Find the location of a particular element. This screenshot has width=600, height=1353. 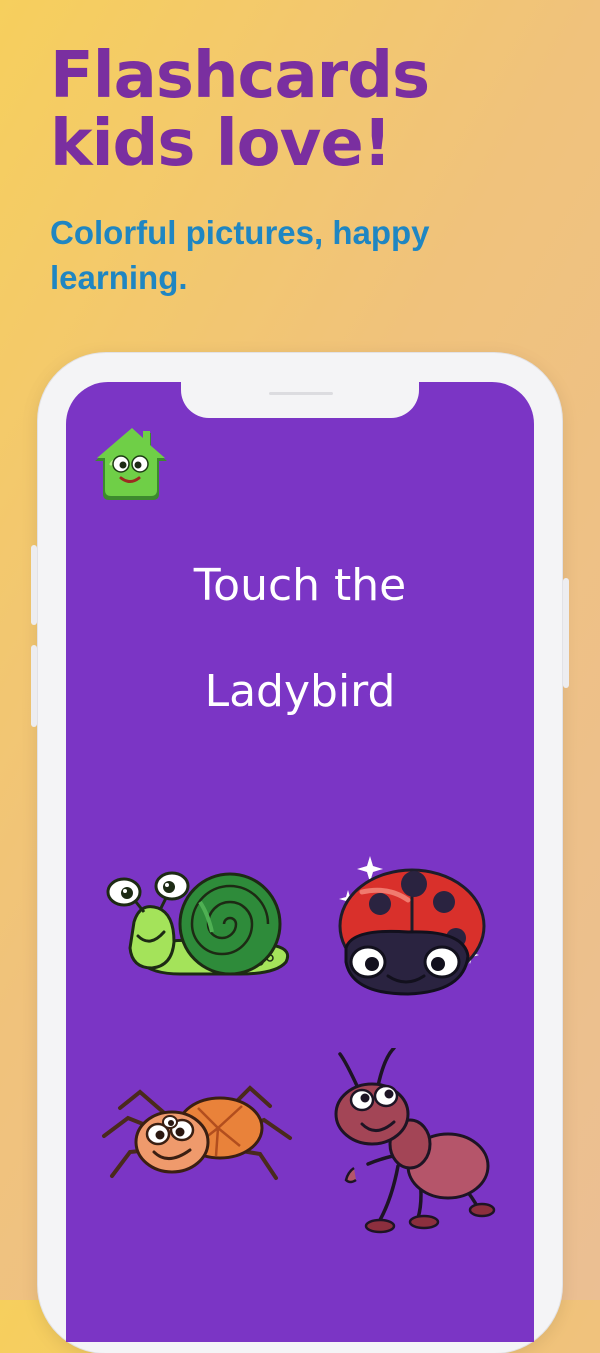

phone-notch is located at coordinates (300, 400).